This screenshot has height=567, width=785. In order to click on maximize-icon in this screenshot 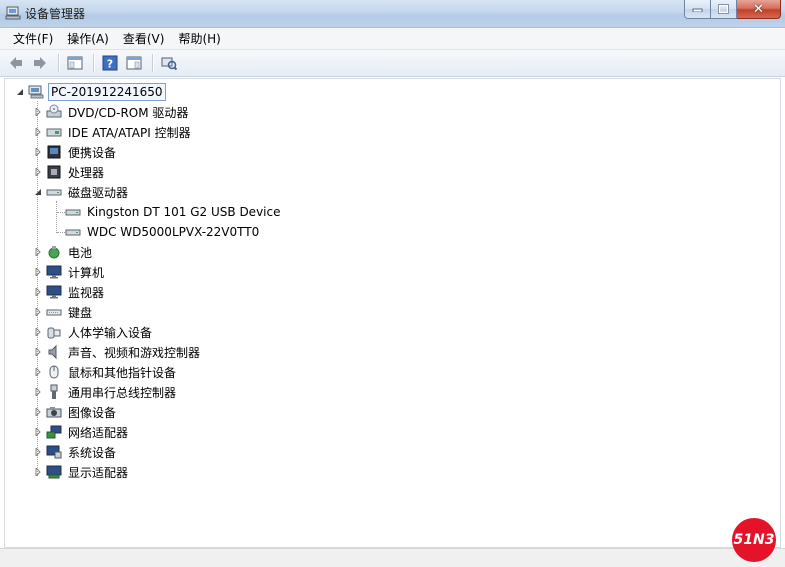, I will do `click(723, 9)`.